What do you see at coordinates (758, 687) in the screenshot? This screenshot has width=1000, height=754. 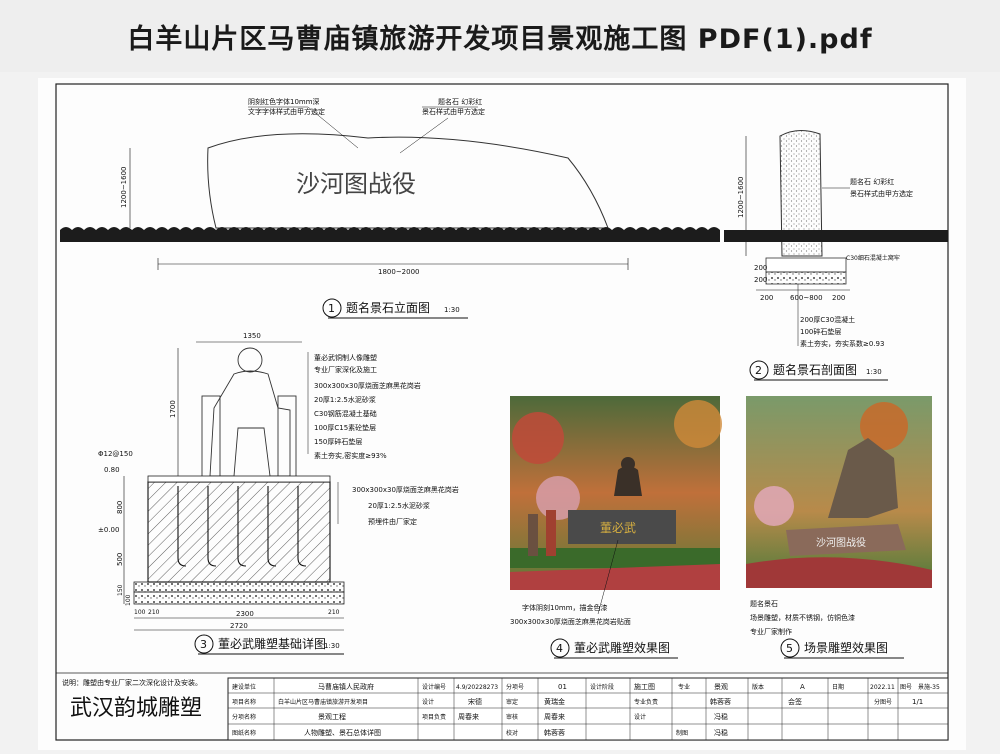 I see `tb-label-edition: 版本` at bounding box center [758, 687].